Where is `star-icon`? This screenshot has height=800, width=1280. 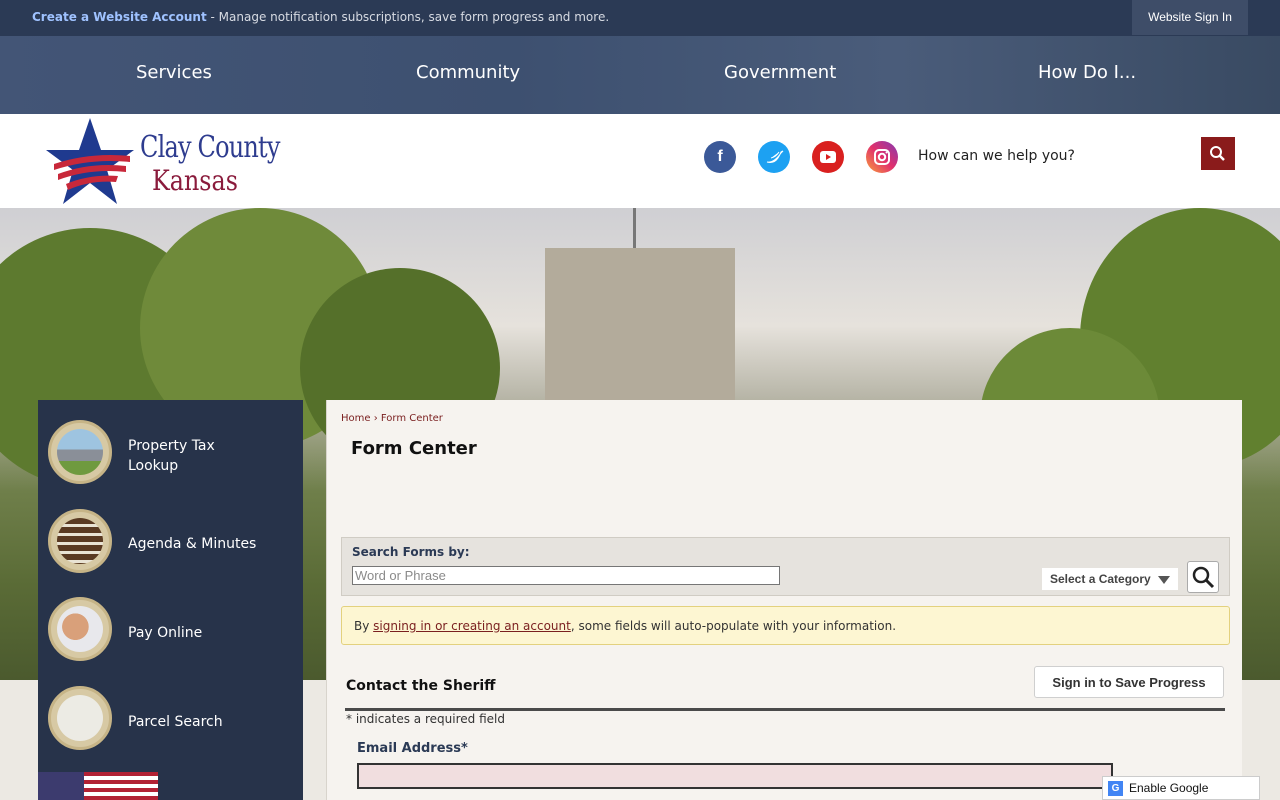
star-icon is located at coordinates (90, 161).